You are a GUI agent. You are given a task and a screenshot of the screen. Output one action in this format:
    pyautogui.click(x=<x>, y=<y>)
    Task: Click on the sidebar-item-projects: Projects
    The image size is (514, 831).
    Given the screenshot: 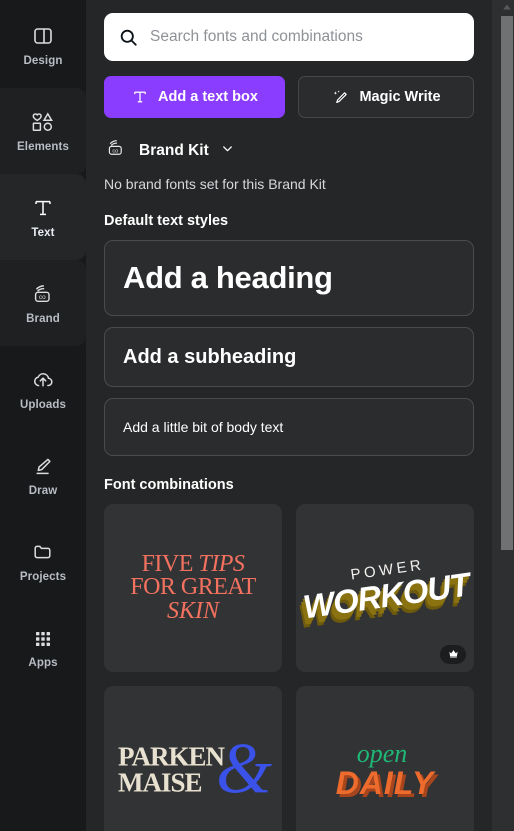 What is the action you would take?
    pyautogui.click(x=43, y=561)
    